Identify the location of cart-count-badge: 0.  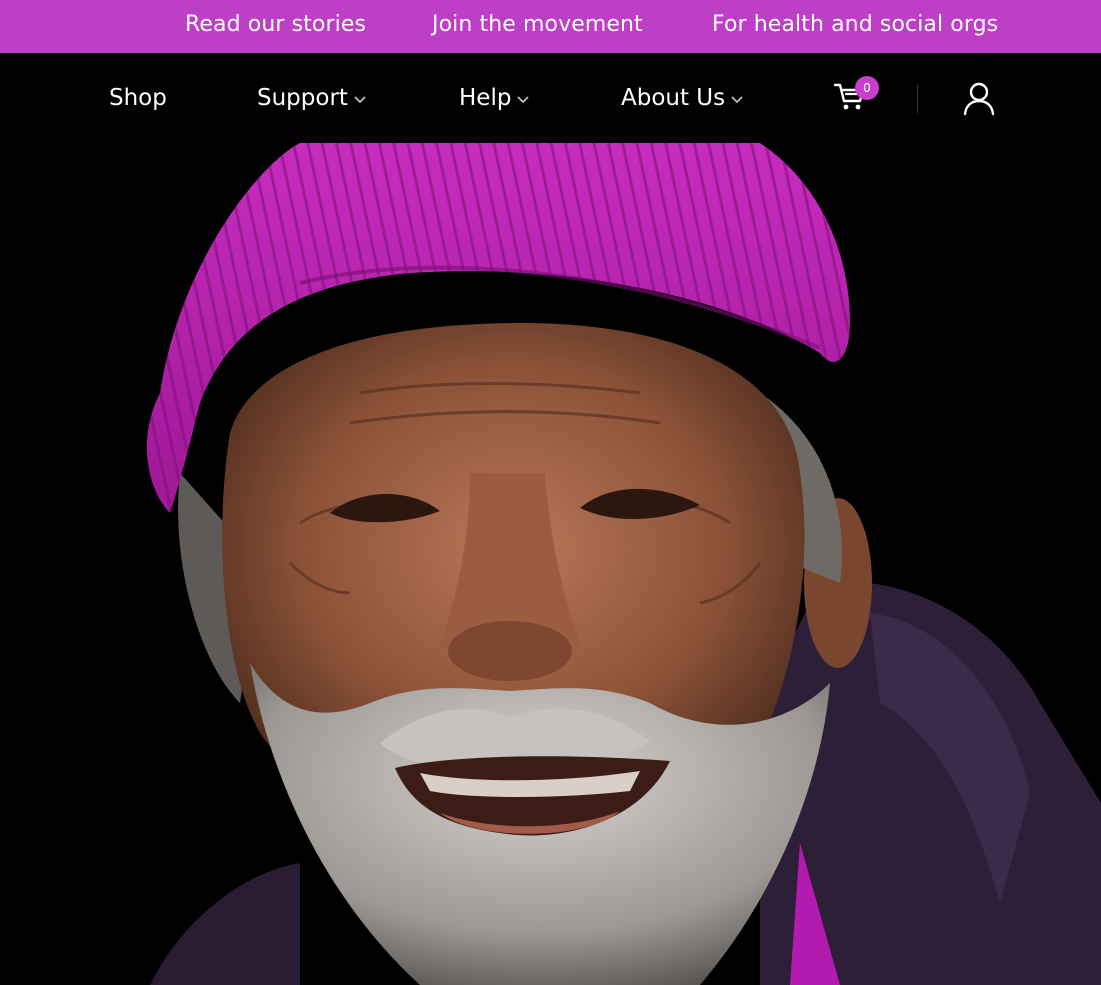
(867, 88).